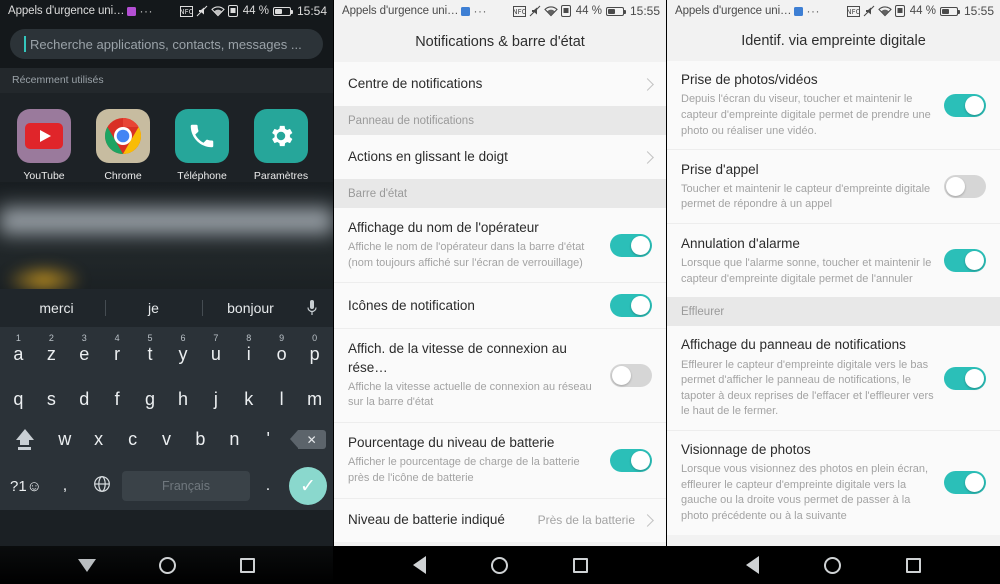  Describe the element at coordinates (123, 176) in the screenshot. I see `app-label: Chrome` at that location.